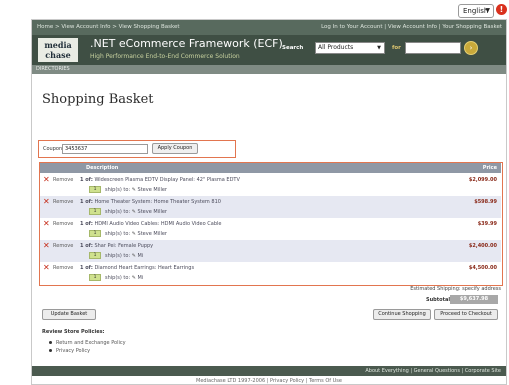 This screenshot has height=385, width=509. I want to click on privacy-policy-link: Privacy Policy, so click(73, 351).